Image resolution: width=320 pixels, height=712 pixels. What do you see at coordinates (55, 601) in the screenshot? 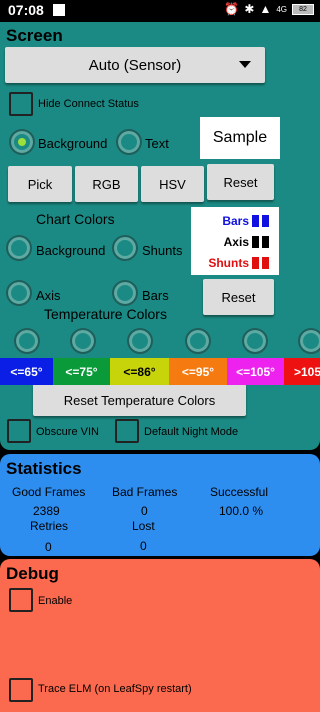
I see `enable-label: Enable` at bounding box center [55, 601].